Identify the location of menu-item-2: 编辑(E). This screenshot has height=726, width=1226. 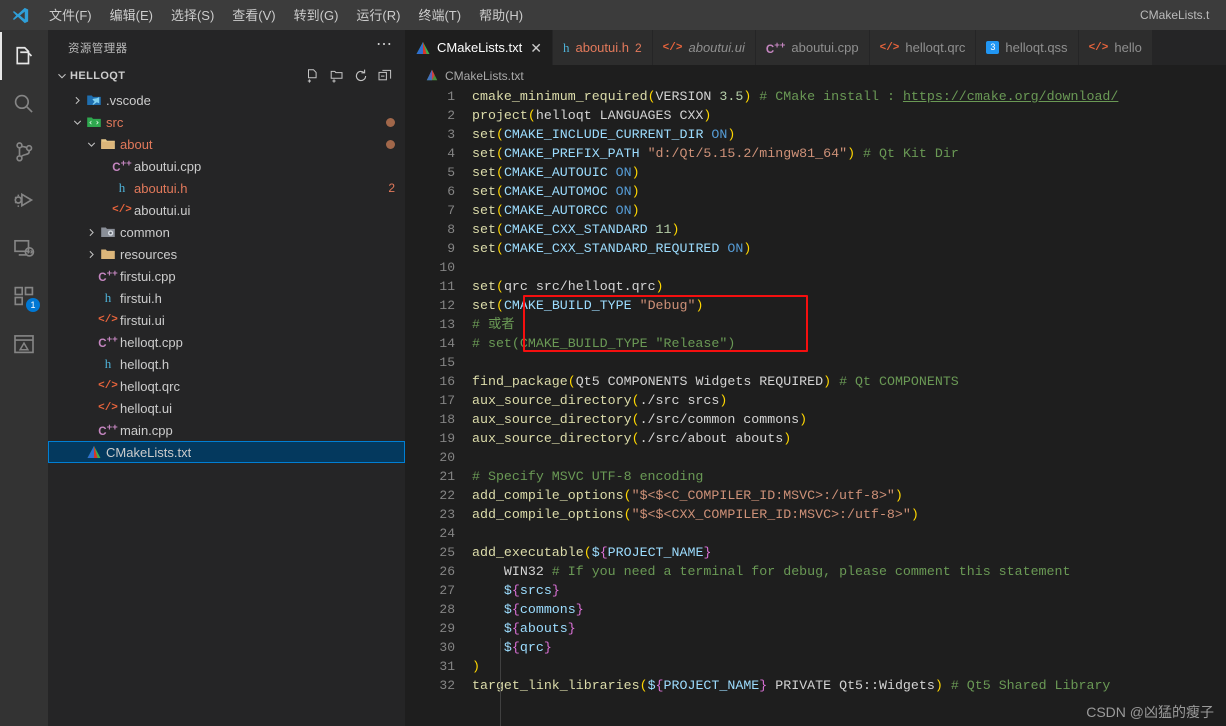
(131, 15).